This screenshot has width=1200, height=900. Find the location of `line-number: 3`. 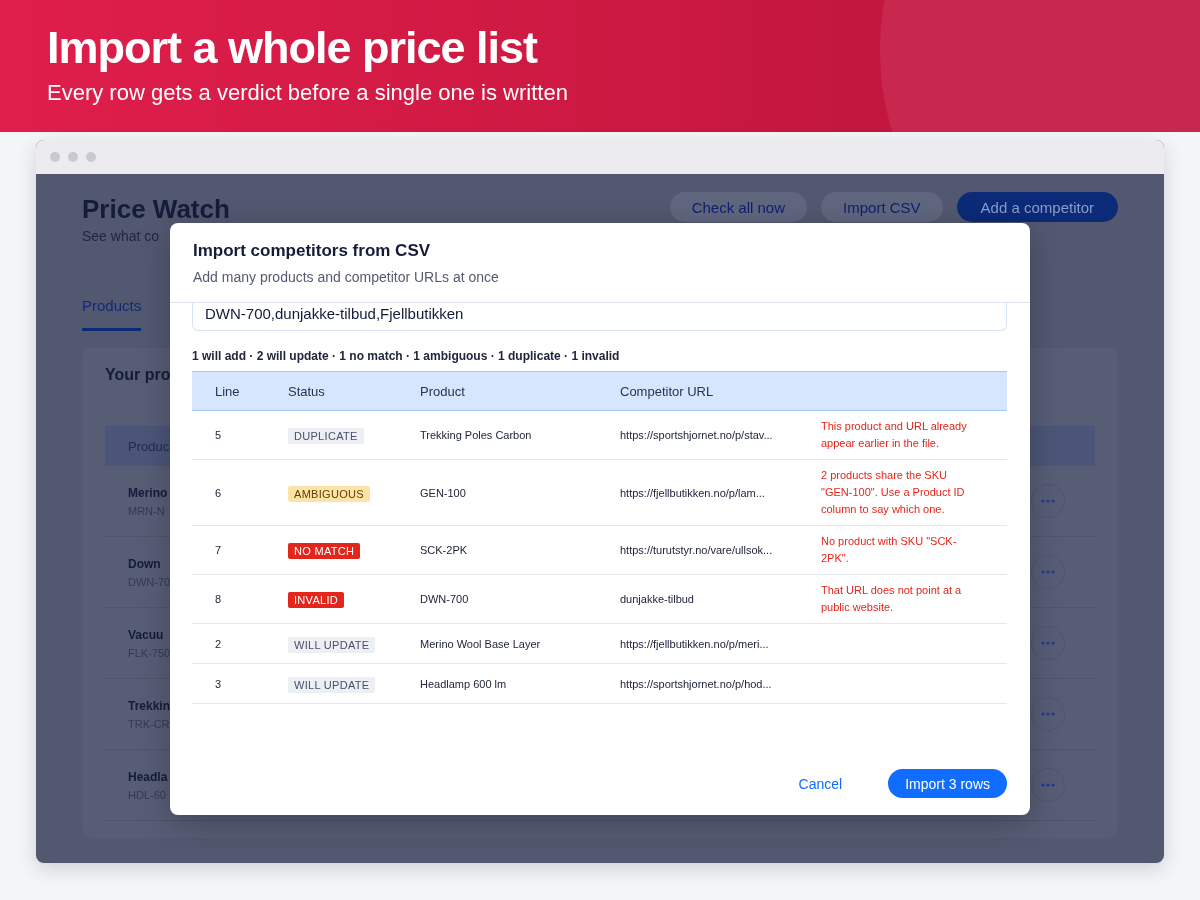

line-number: 3 is located at coordinates (218, 683).